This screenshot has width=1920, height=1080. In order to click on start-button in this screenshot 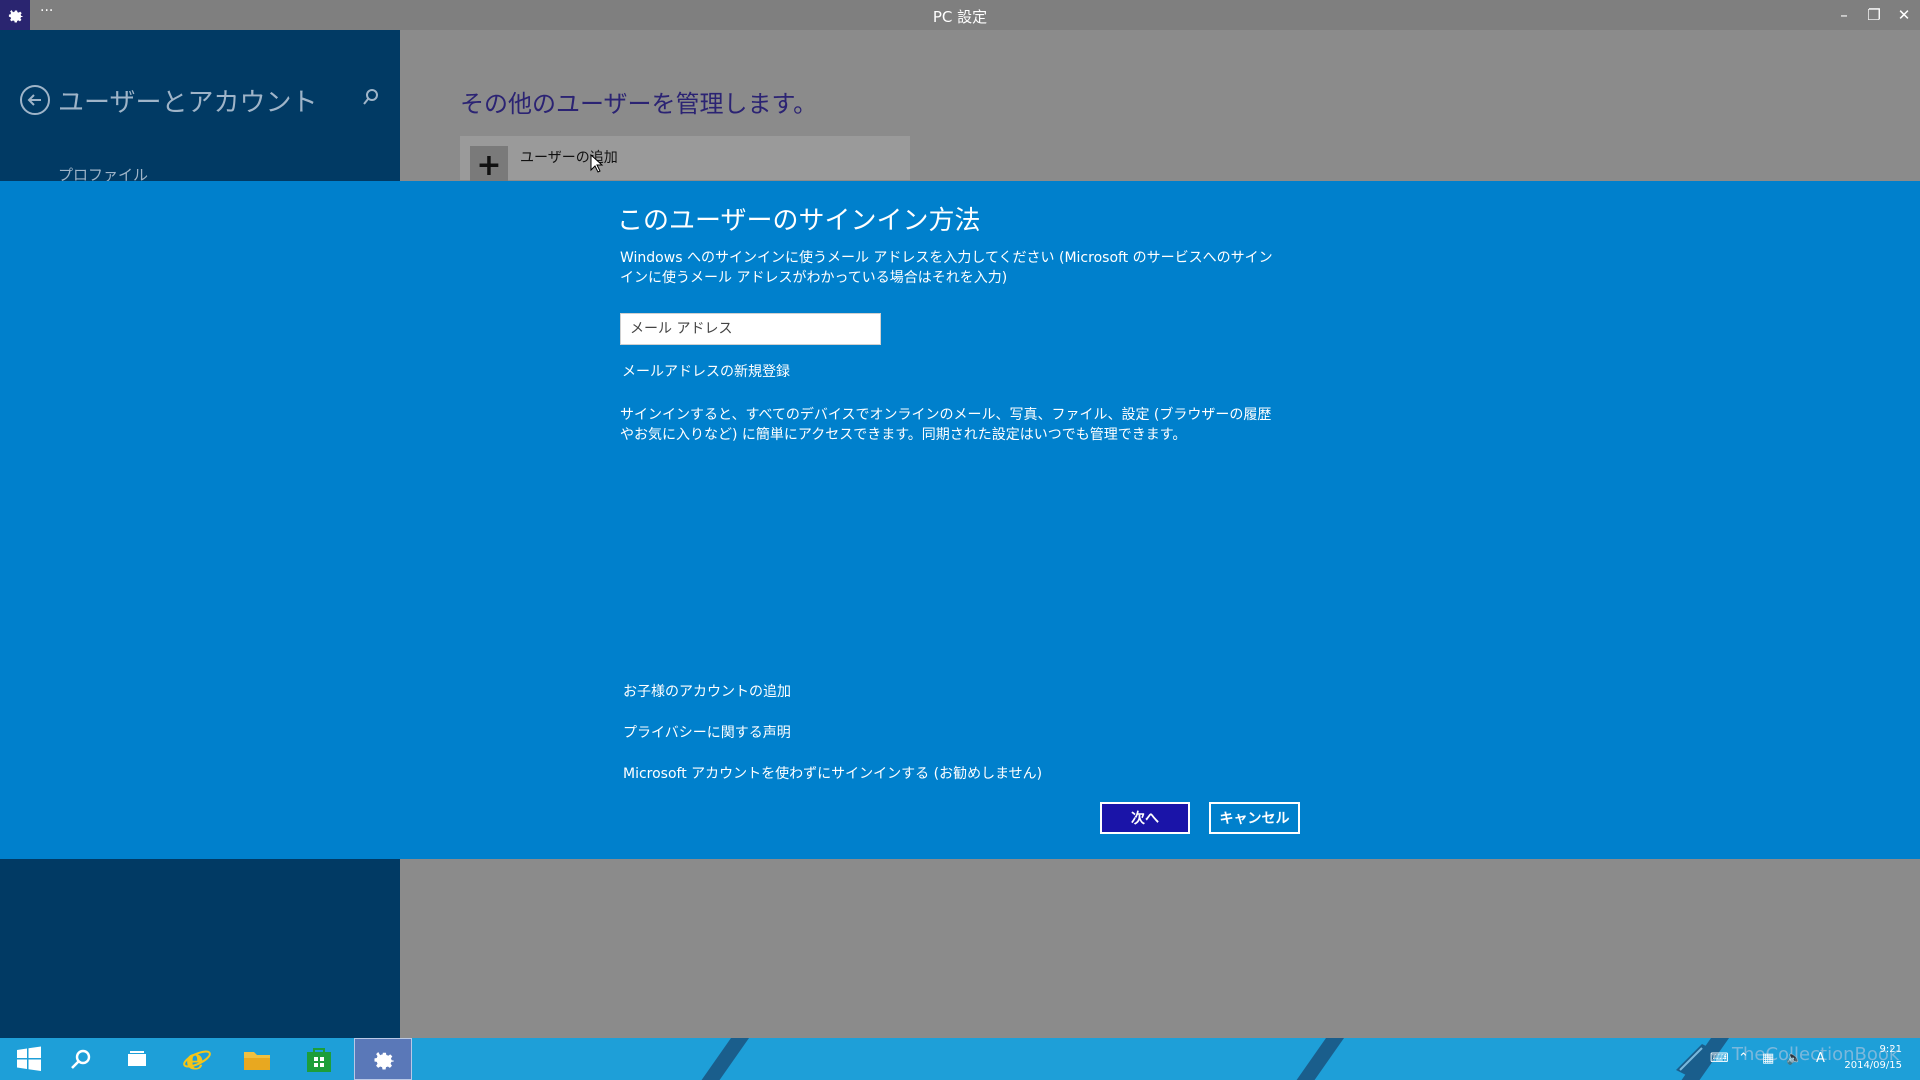, I will do `click(29, 1059)`.